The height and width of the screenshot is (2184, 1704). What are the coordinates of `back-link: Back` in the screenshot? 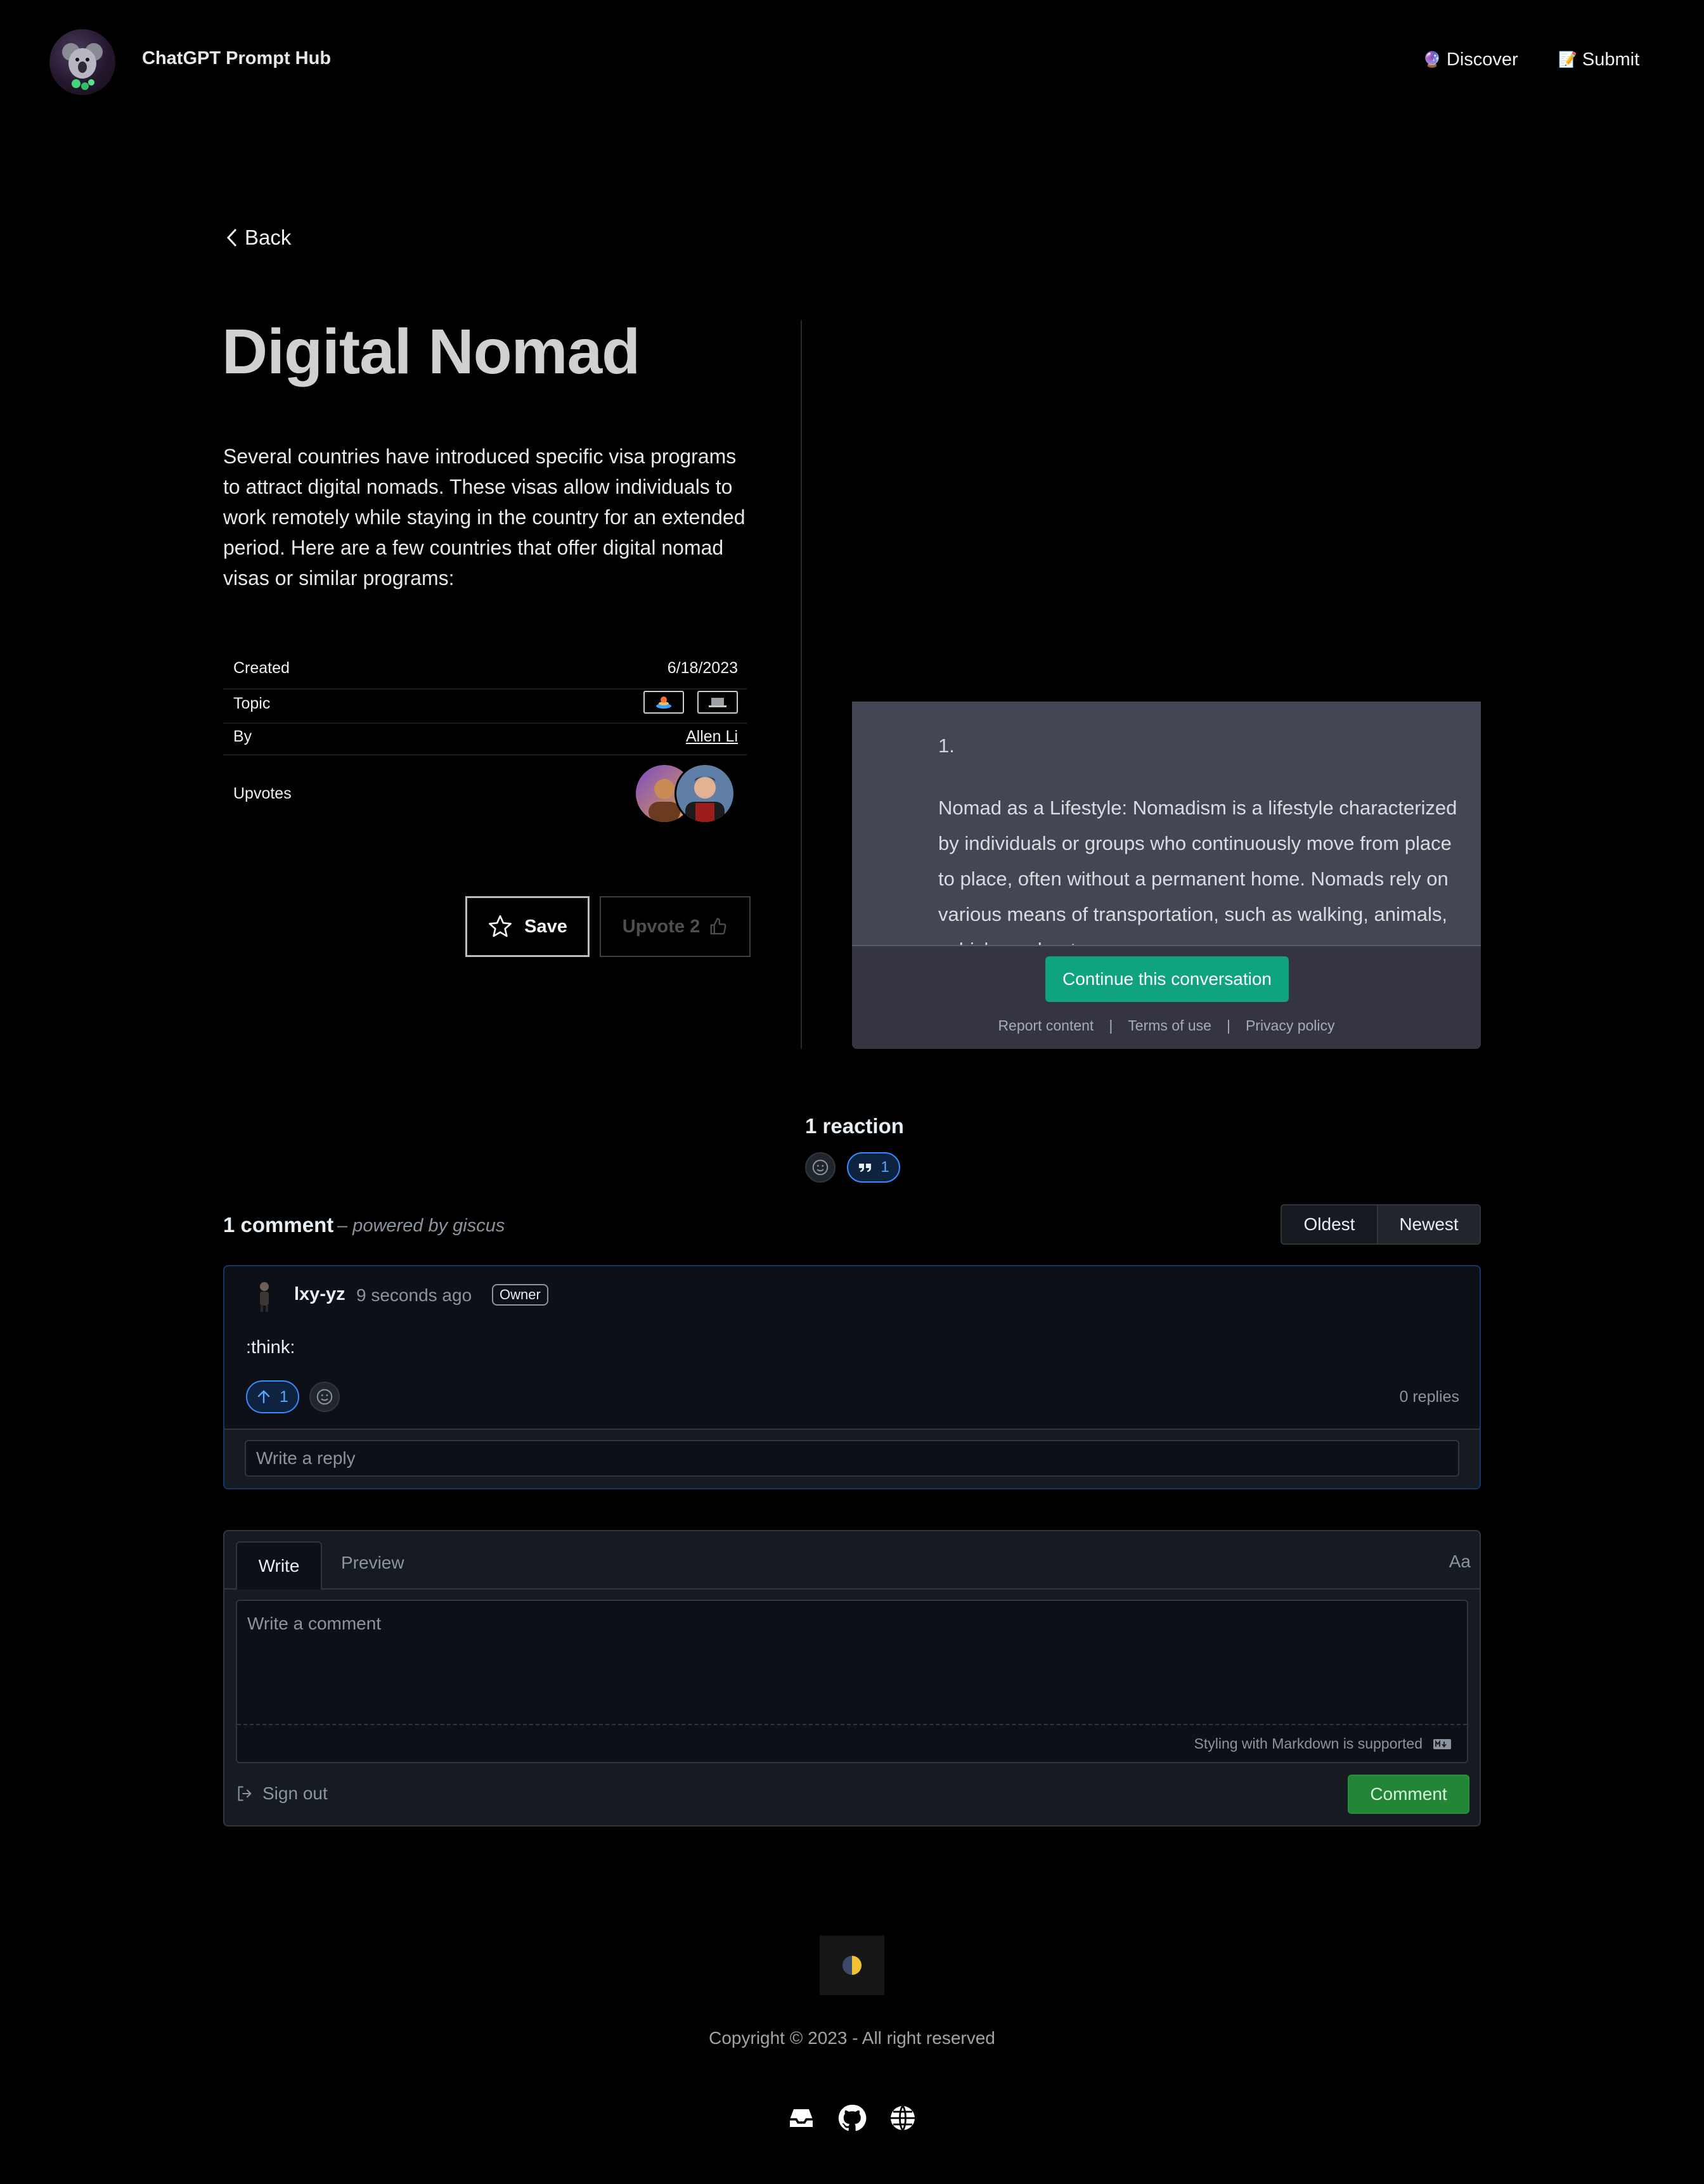 It's located at (258, 238).